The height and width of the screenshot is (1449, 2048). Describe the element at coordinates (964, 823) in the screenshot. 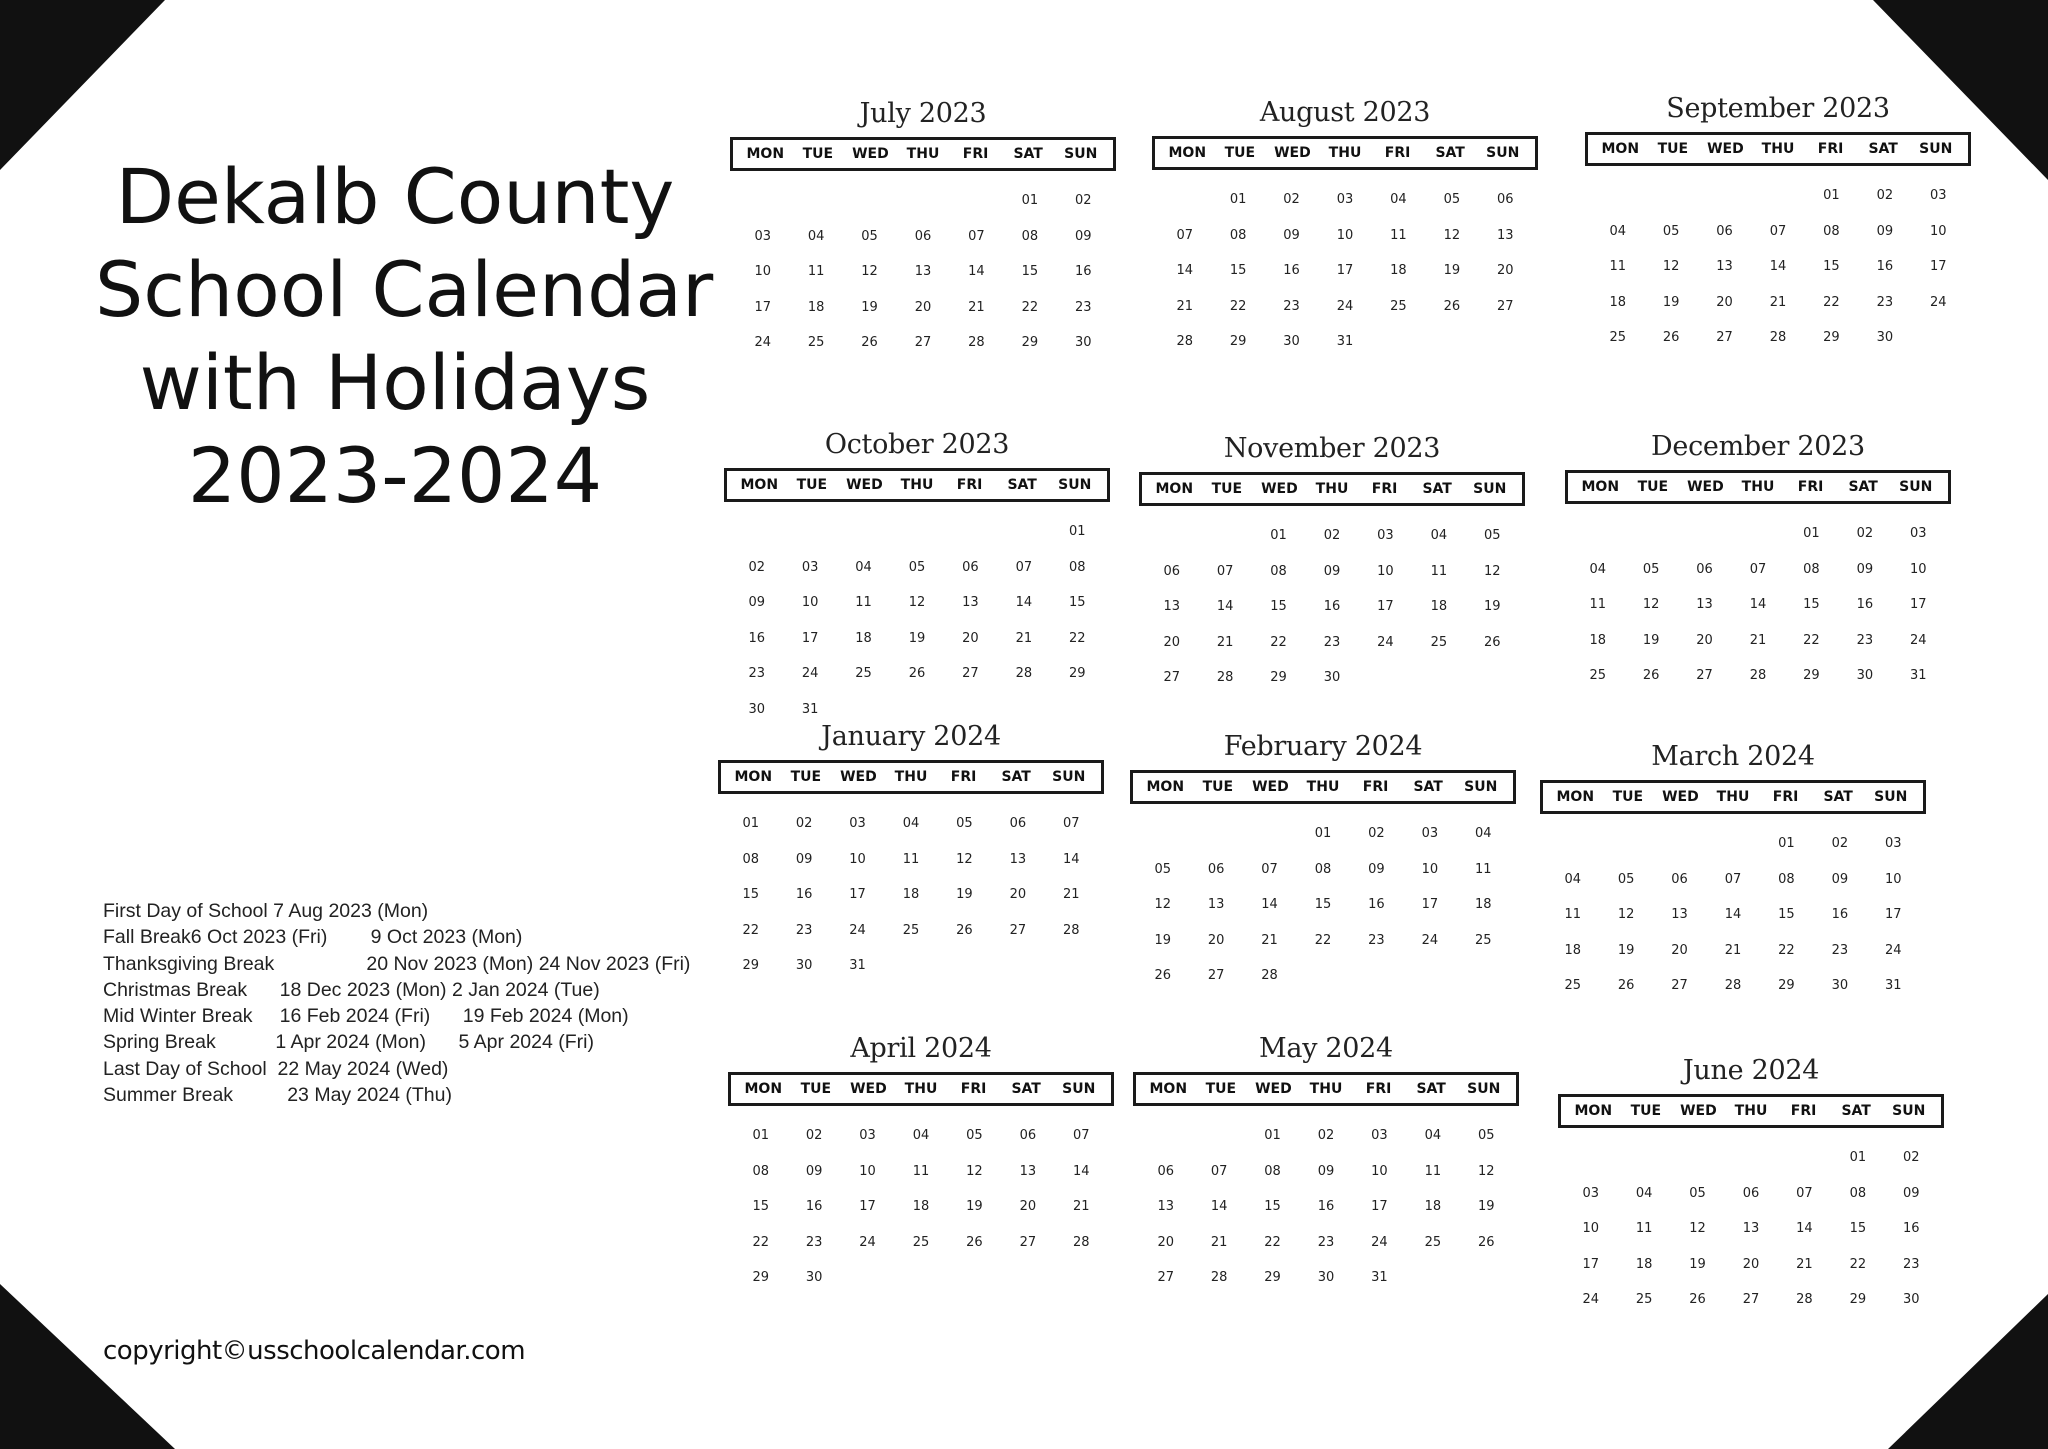

I see `day-cell: 05` at that location.